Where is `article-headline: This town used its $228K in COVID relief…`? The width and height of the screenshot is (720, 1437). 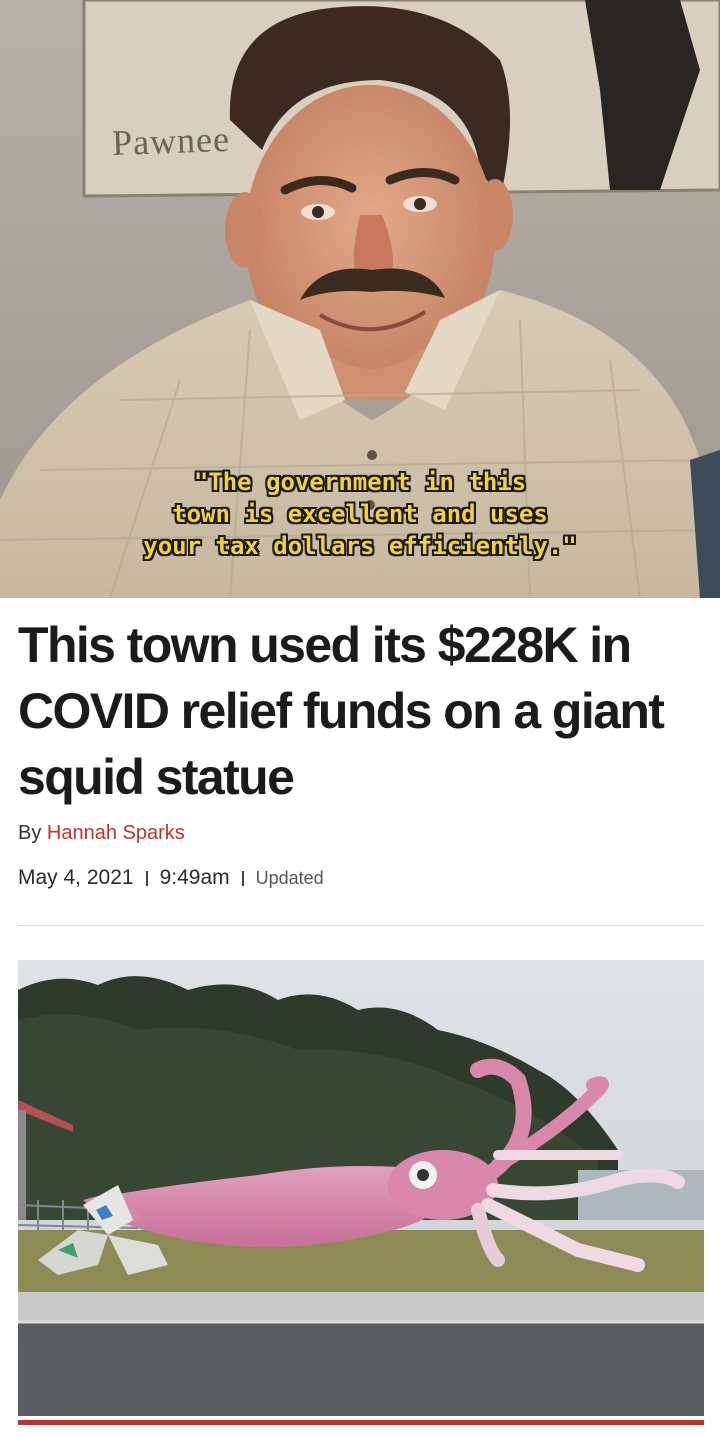 article-headline: This town used its $228K in COVID relief… is located at coordinates (363, 711).